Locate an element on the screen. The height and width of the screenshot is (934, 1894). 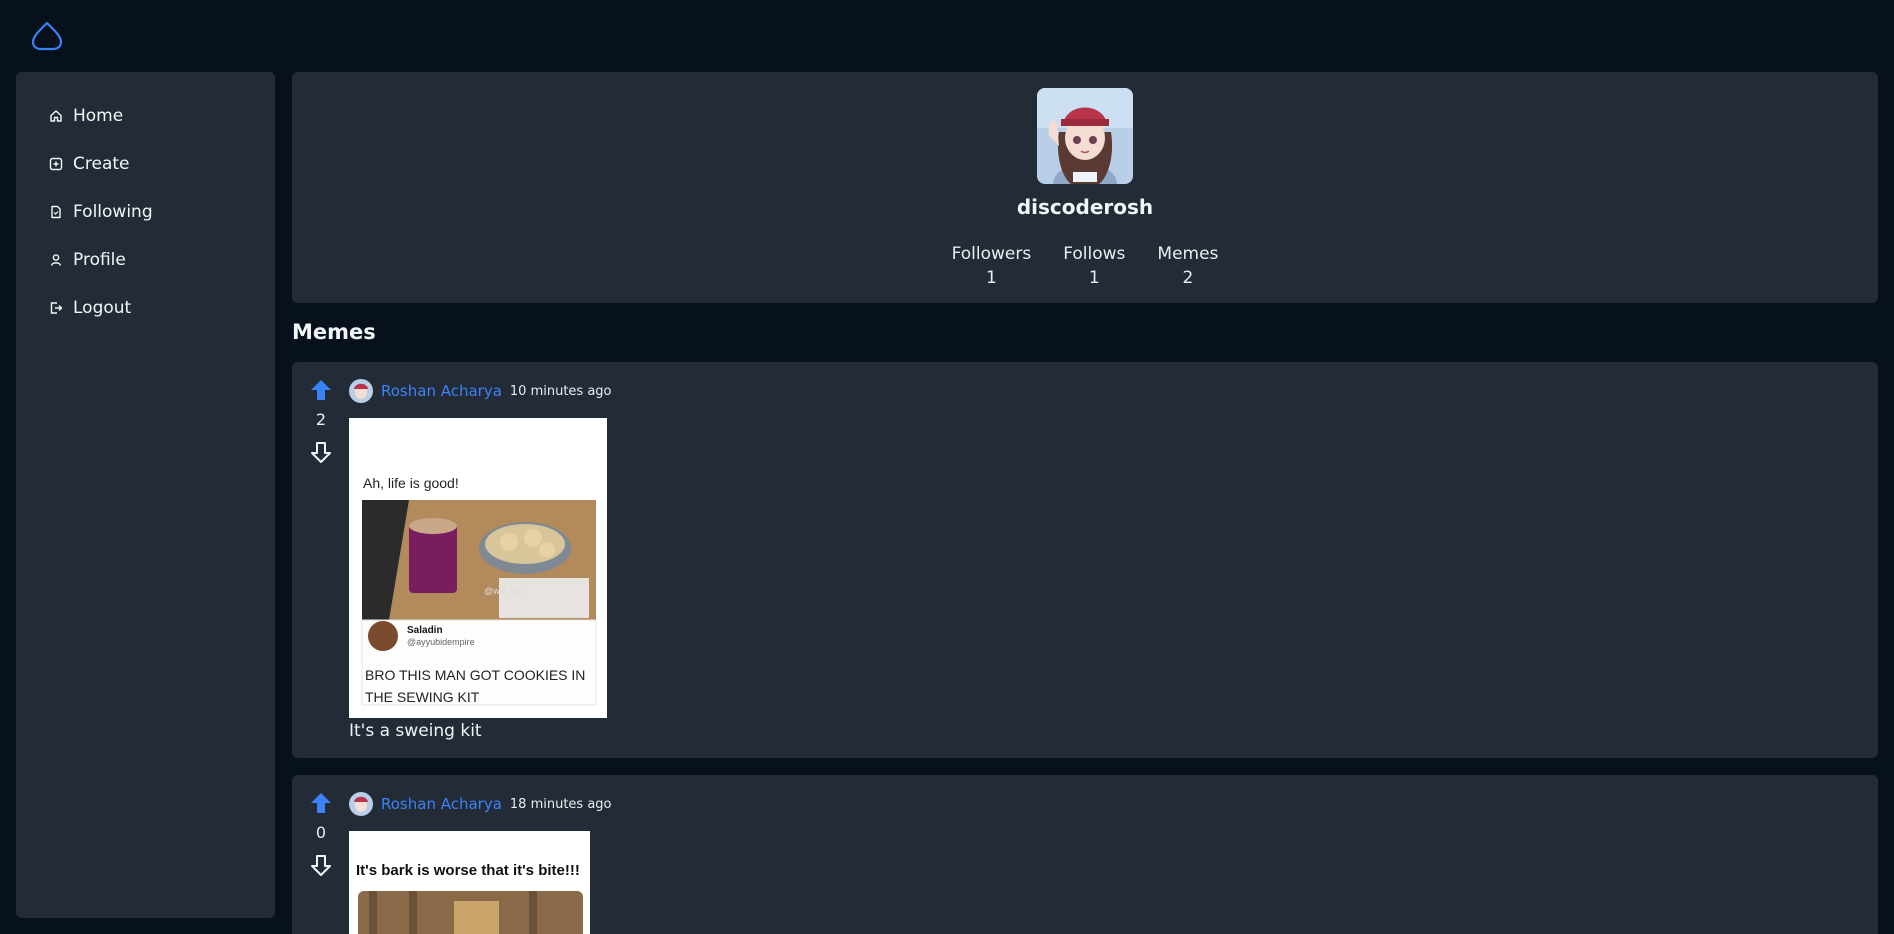
post-time: 10 minutes ago is located at coordinates (560, 391).